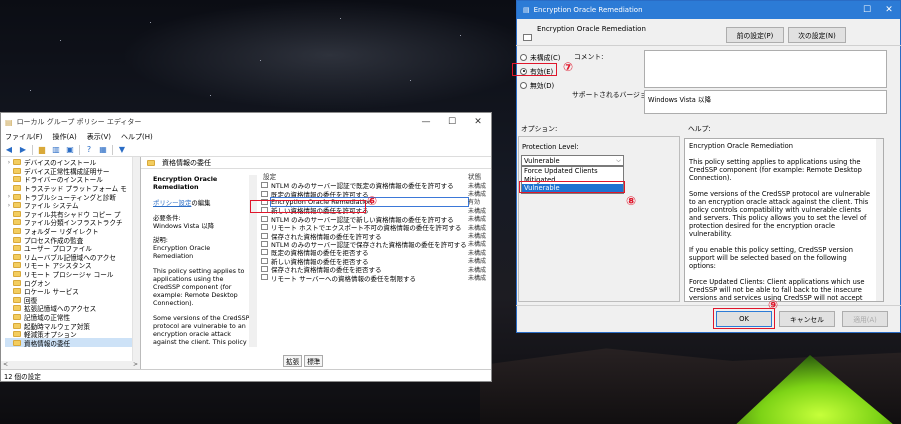 The image size is (901, 424). Describe the element at coordinates (344, 278) in the screenshot. I see `setting-name: リモート サーバーへの資格情報の委任を制限する` at that location.